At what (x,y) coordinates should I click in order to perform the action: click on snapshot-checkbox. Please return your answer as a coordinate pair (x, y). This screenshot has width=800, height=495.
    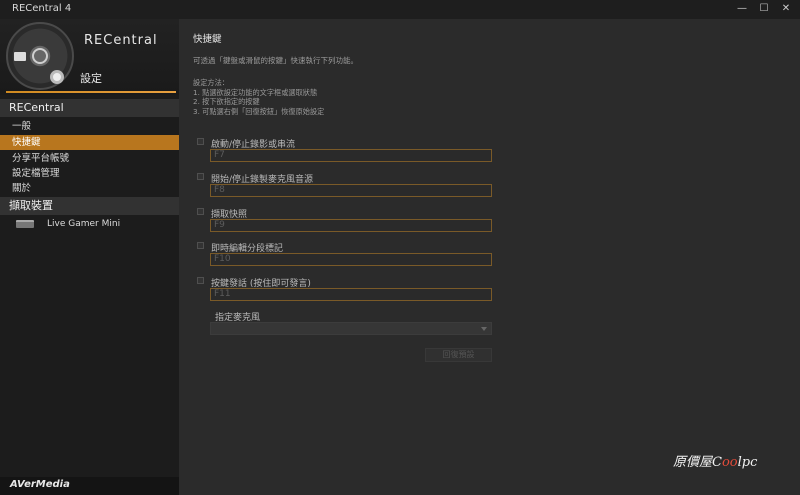
    Looking at the image, I should click on (200, 211).